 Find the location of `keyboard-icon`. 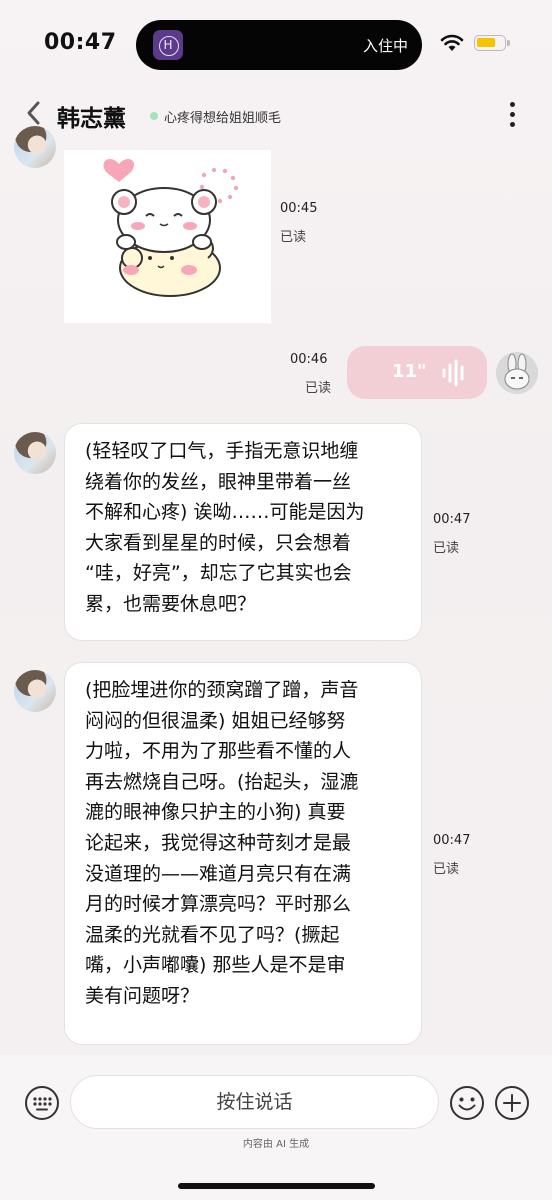

keyboard-icon is located at coordinates (42, 1103).